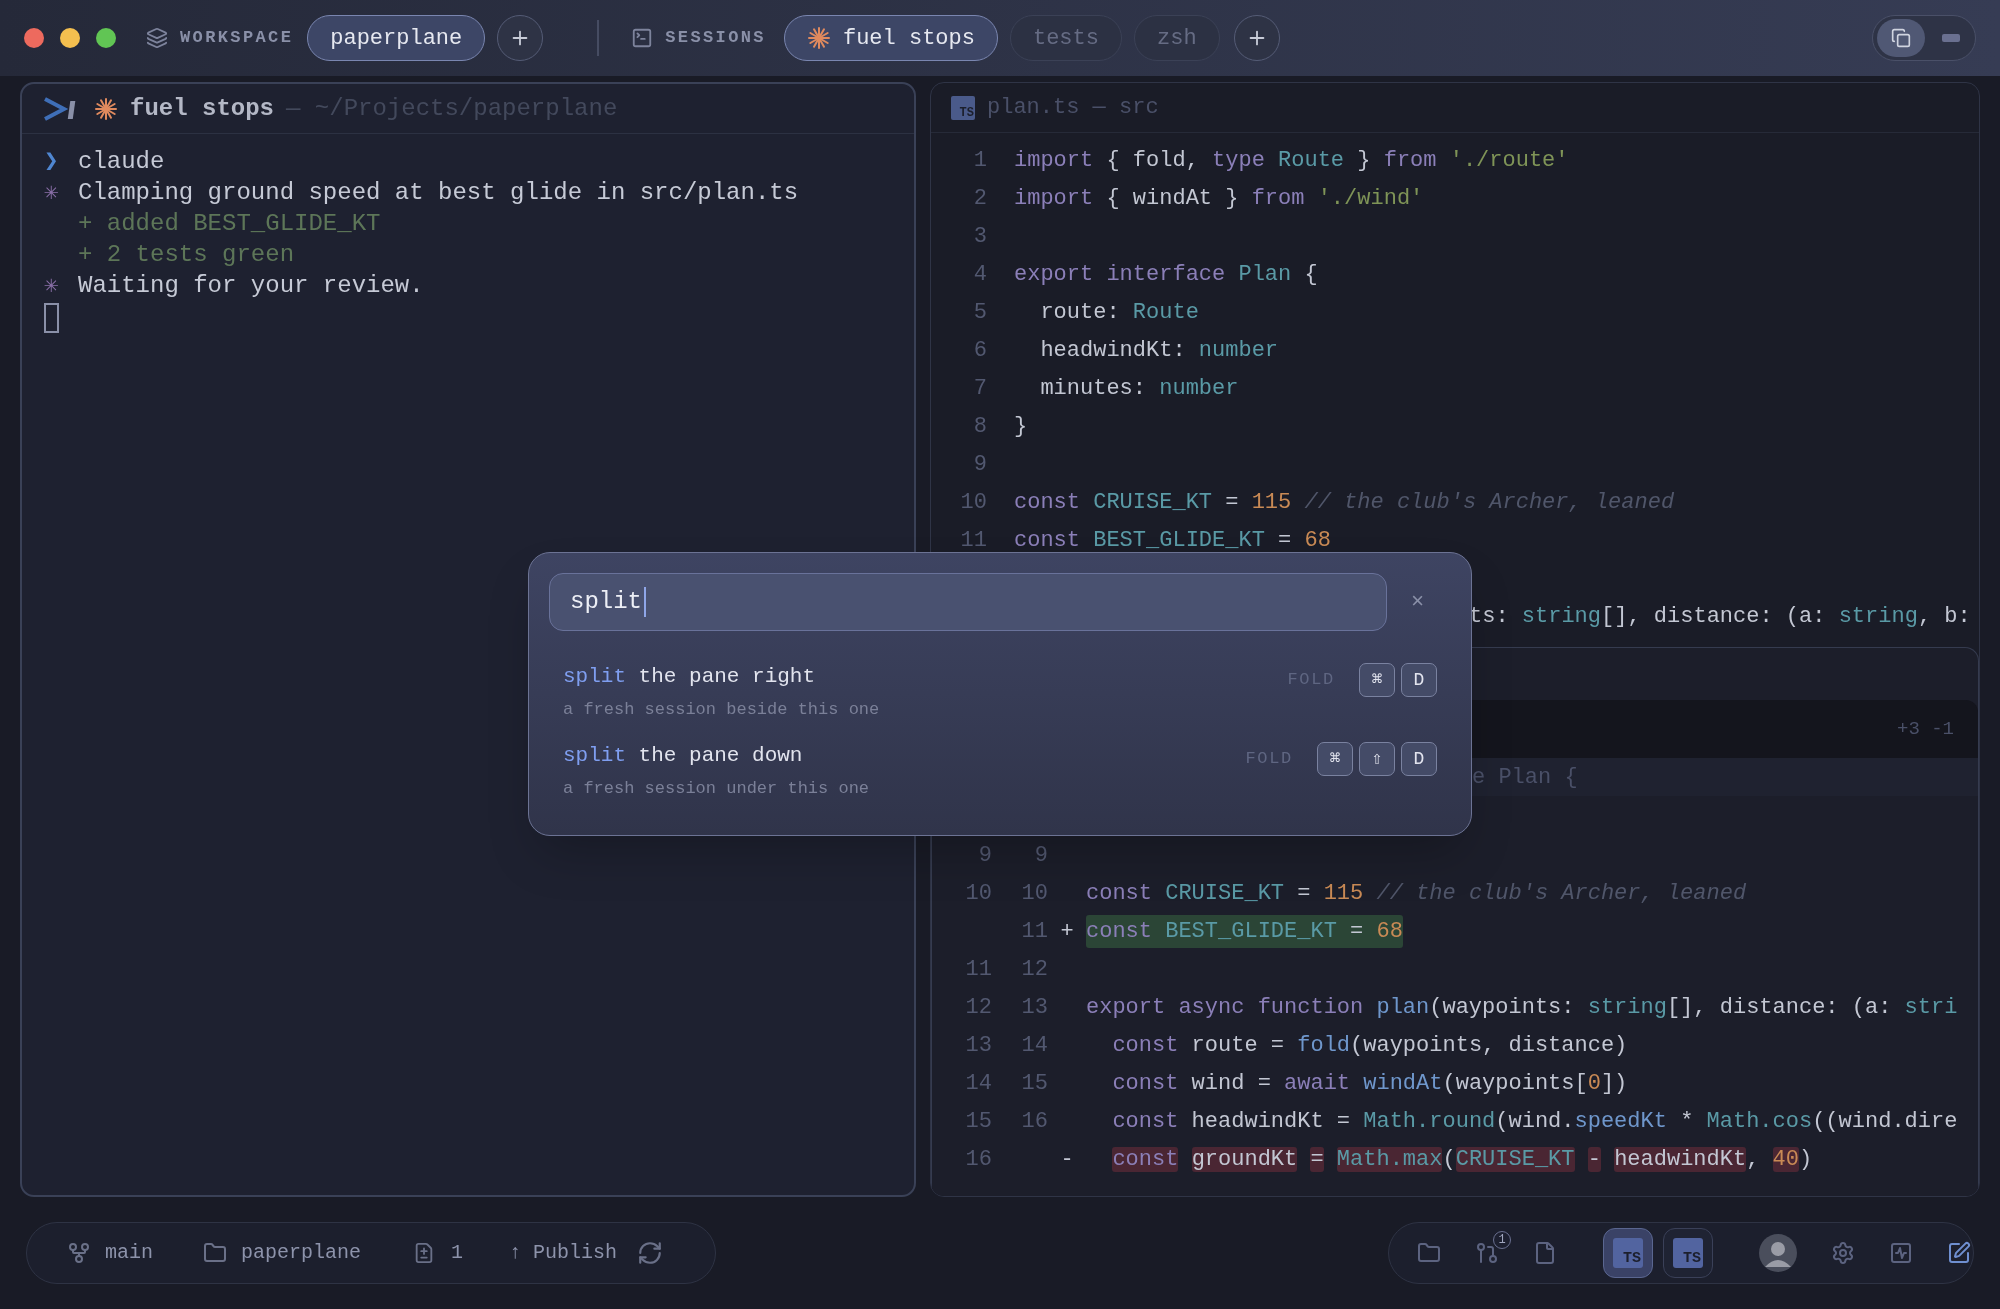  What do you see at coordinates (1021, 426) in the screenshot?
I see `code-line: }` at bounding box center [1021, 426].